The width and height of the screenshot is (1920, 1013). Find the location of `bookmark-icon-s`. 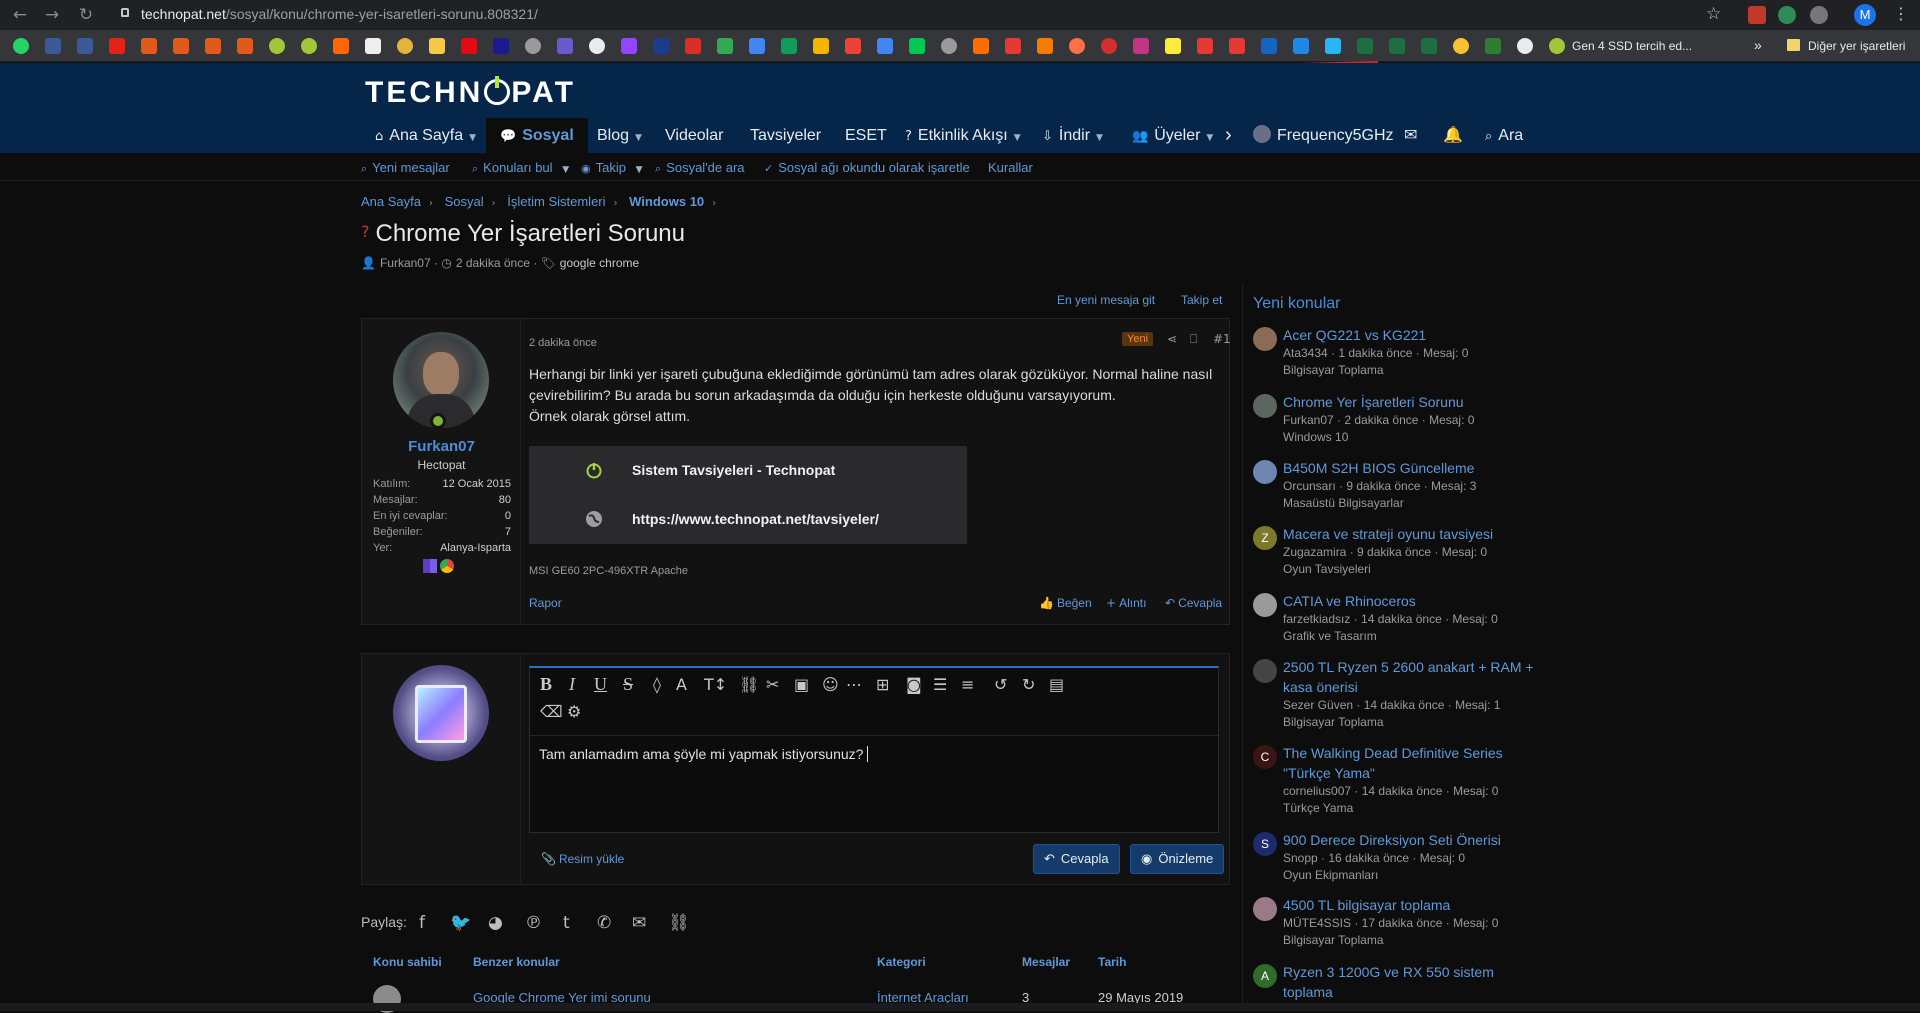

bookmark-icon-s is located at coordinates (1493, 46).